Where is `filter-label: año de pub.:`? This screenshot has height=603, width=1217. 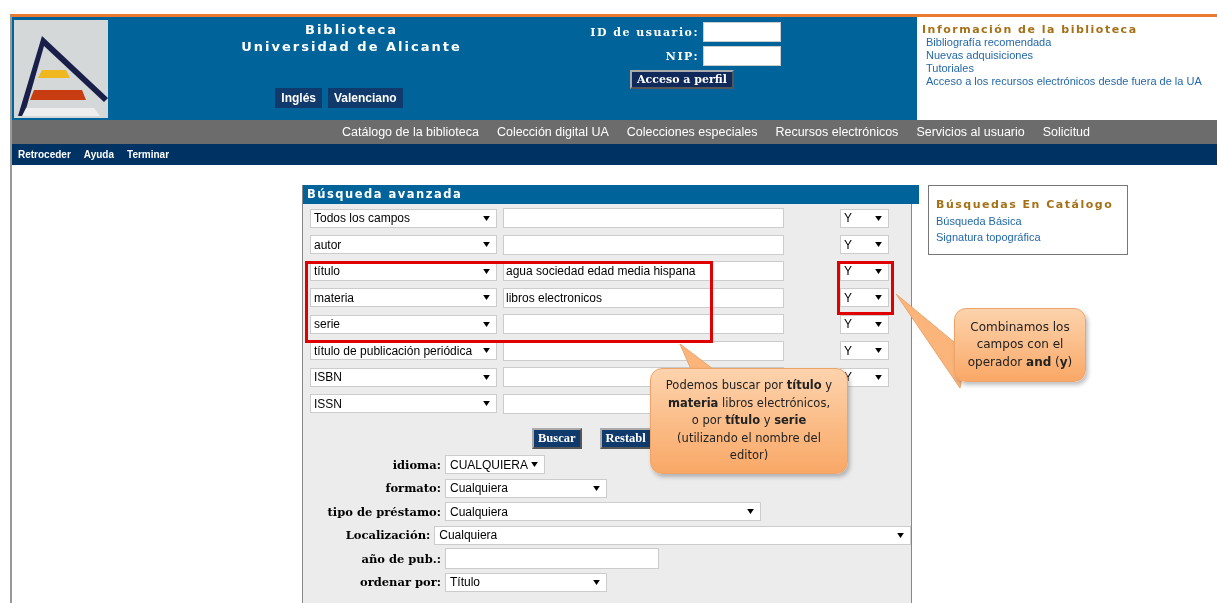
filter-label: año de pub.: is located at coordinates (401, 558).